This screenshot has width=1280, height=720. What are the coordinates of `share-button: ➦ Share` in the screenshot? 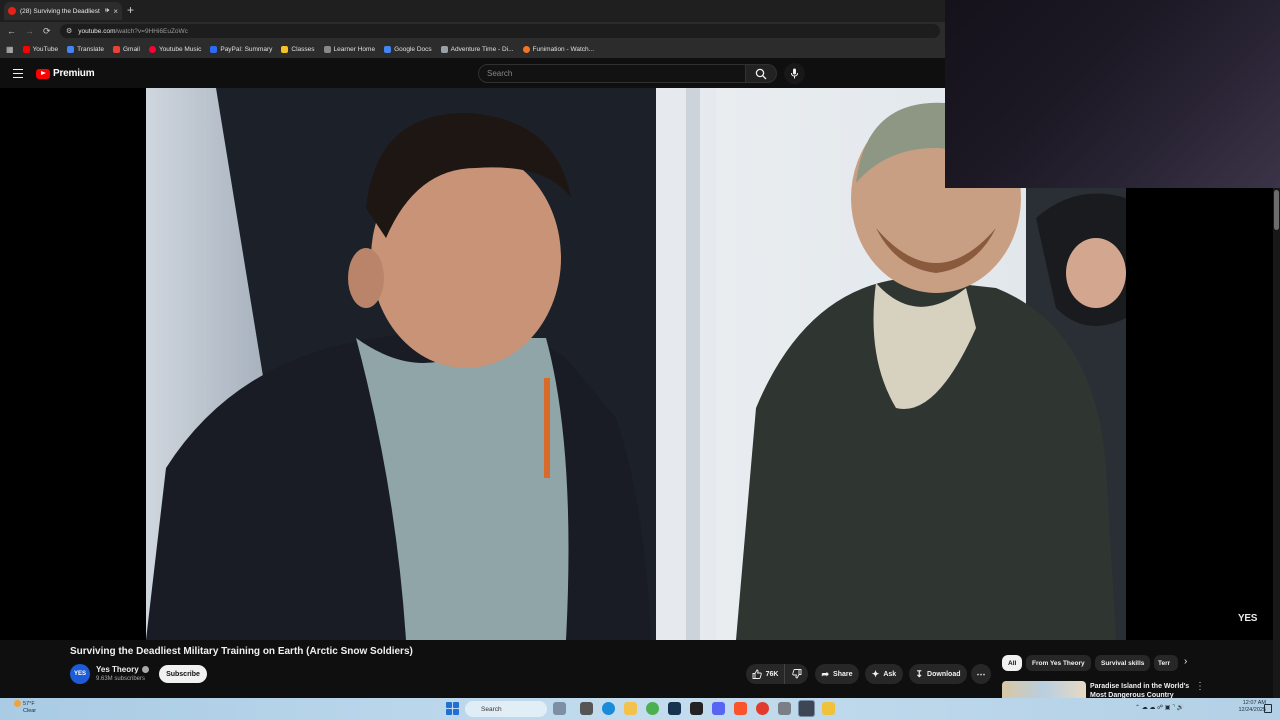 It's located at (837, 674).